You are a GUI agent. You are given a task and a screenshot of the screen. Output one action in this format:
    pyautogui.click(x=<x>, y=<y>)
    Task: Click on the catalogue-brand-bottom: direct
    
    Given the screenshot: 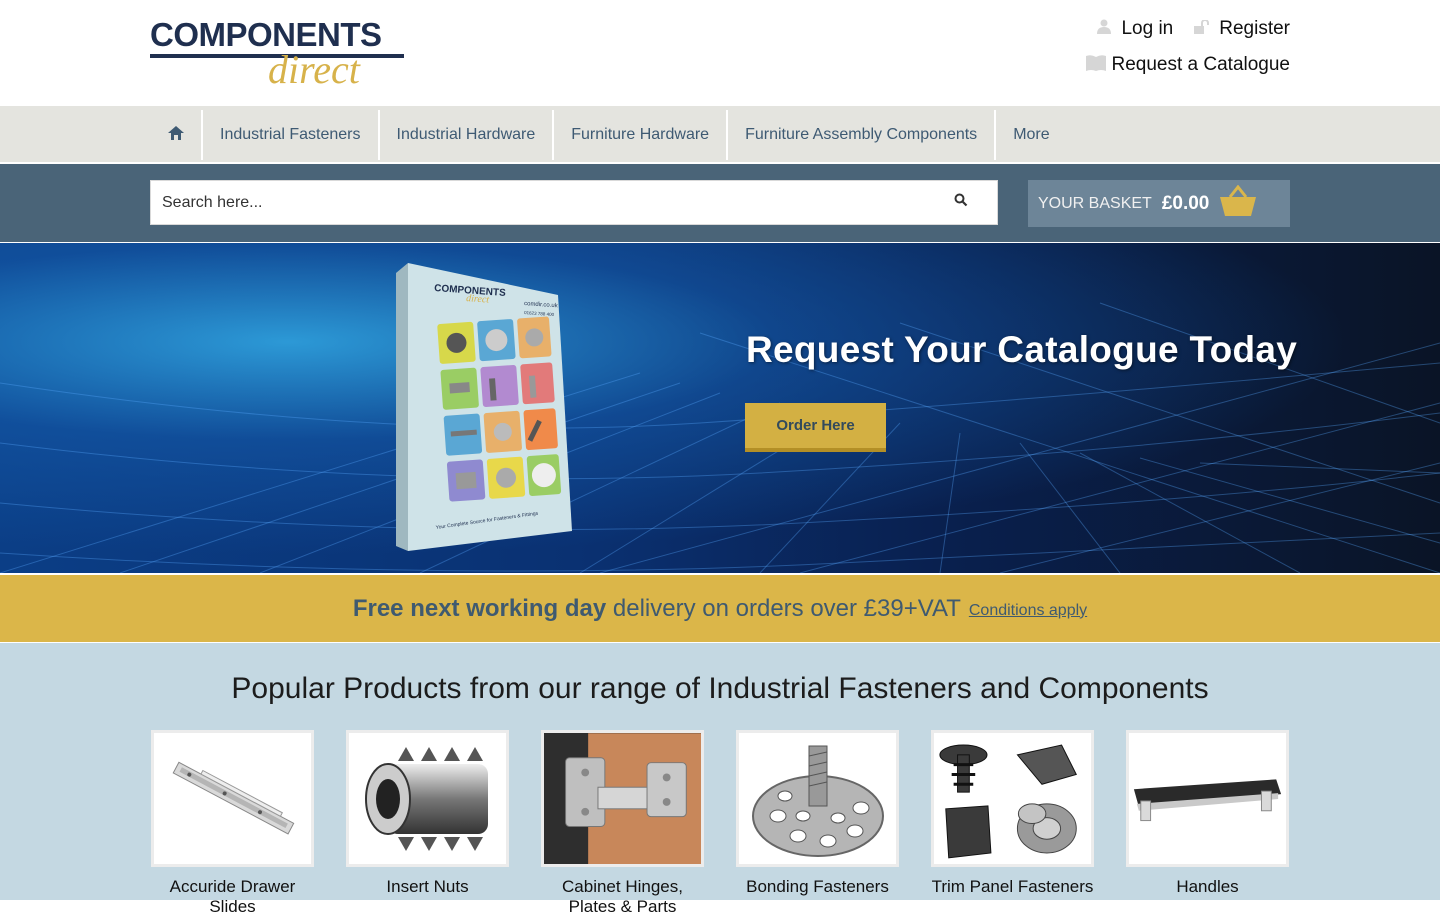 What is the action you would take?
    pyautogui.click(x=478, y=299)
    